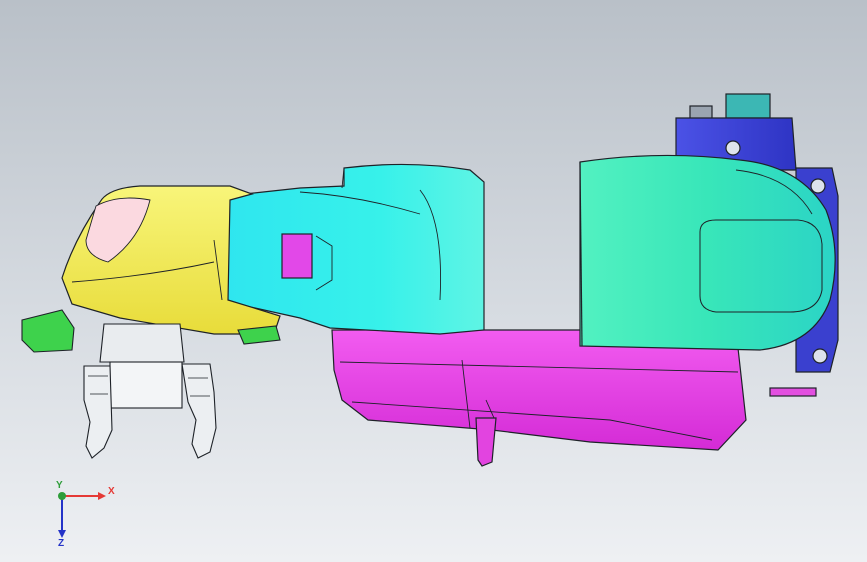 The height and width of the screenshot is (562, 867). What do you see at coordinates (62, 534) in the screenshot?
I see `z-axis-head` at bounding box center [62, 534].